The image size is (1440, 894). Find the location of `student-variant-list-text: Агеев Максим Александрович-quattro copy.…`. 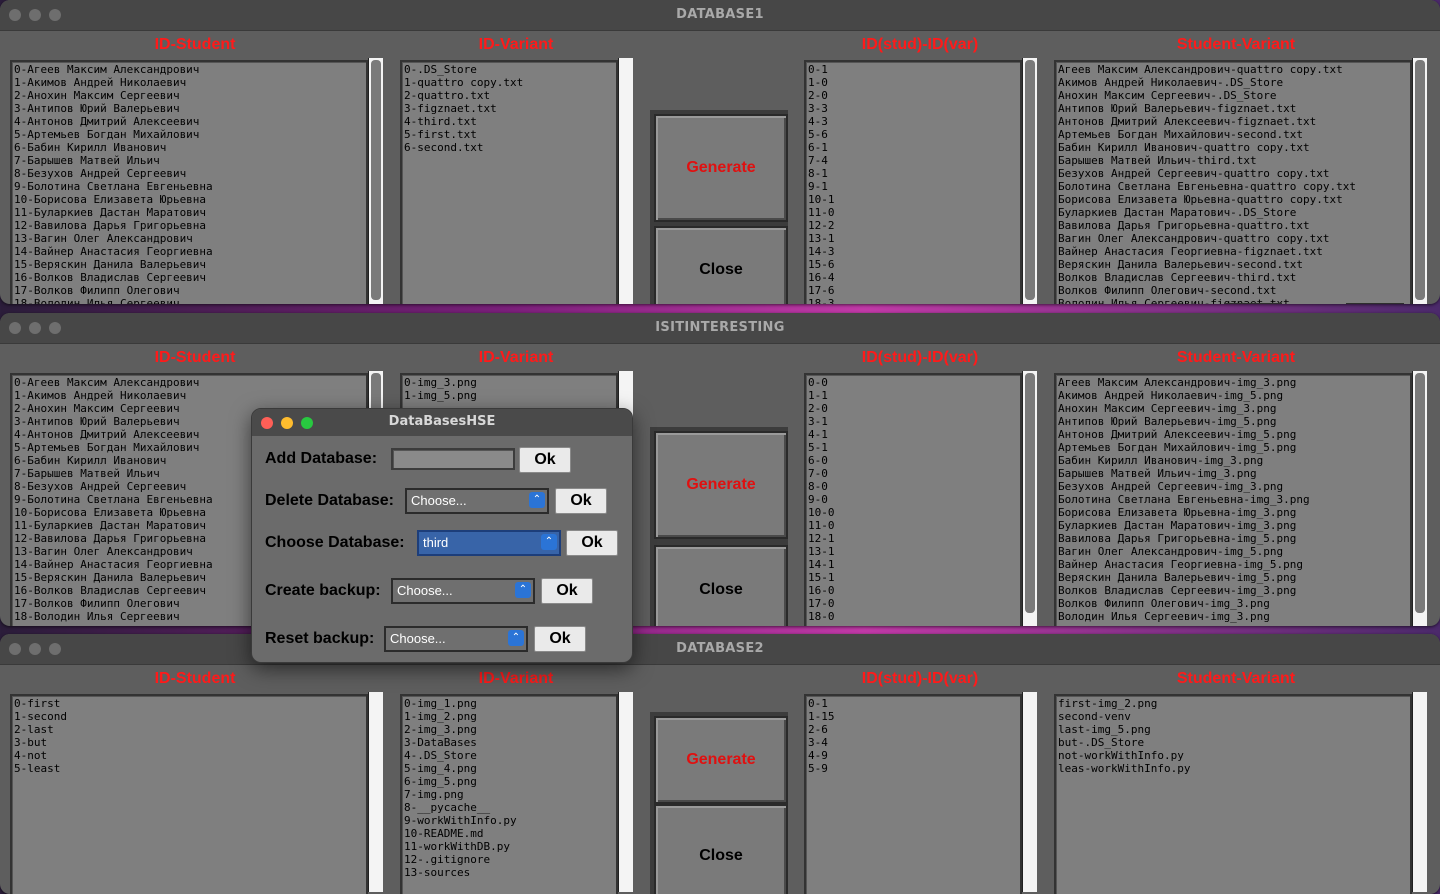

student-variant-list-text: Агеев Максим Александрович-quattro copy.… is located at coordinates (1207, 183).